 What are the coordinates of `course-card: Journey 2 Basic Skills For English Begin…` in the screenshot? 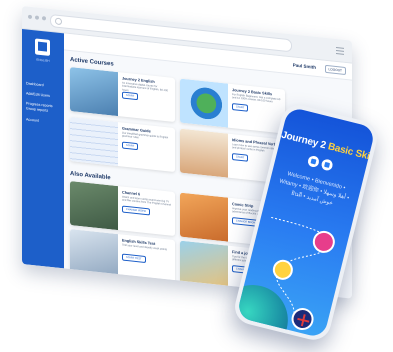 It's located at (232, 106).